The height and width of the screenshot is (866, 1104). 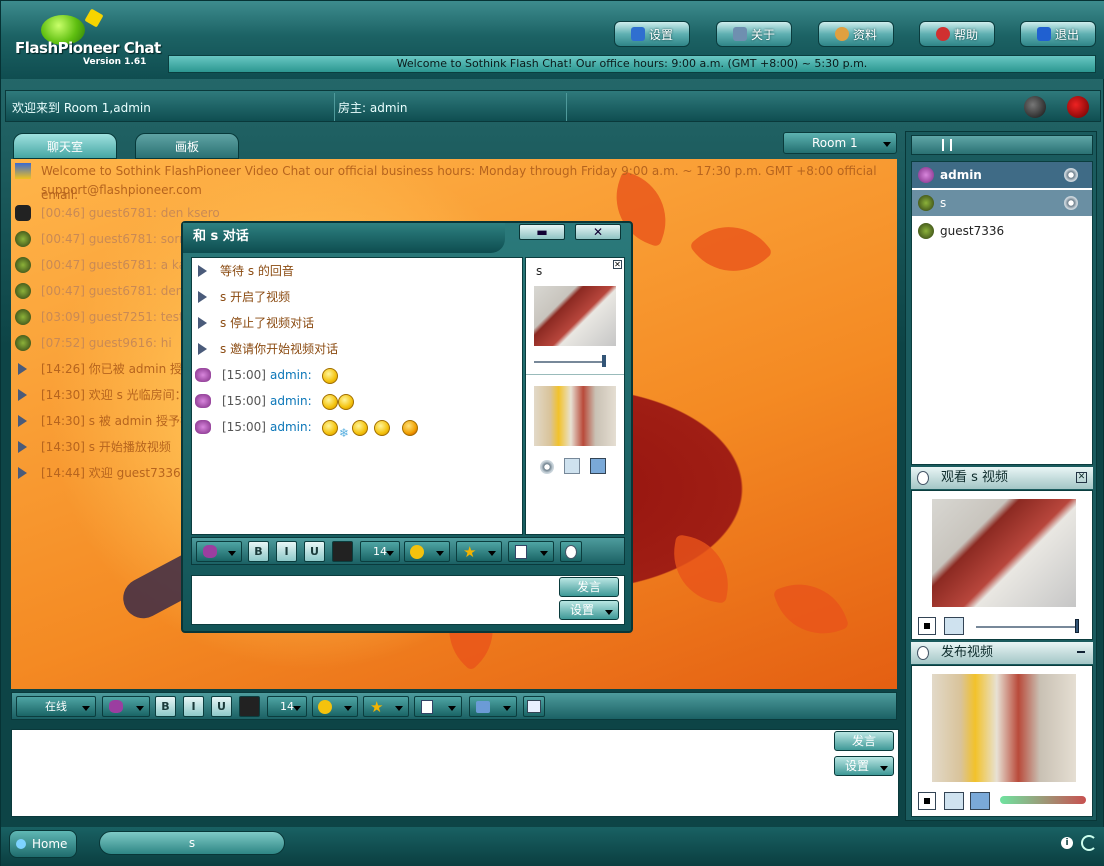 What do you see at coordinates (1089, 843) in the screenshot?
I see `sound-icon` at bounding box center [1089, 843].